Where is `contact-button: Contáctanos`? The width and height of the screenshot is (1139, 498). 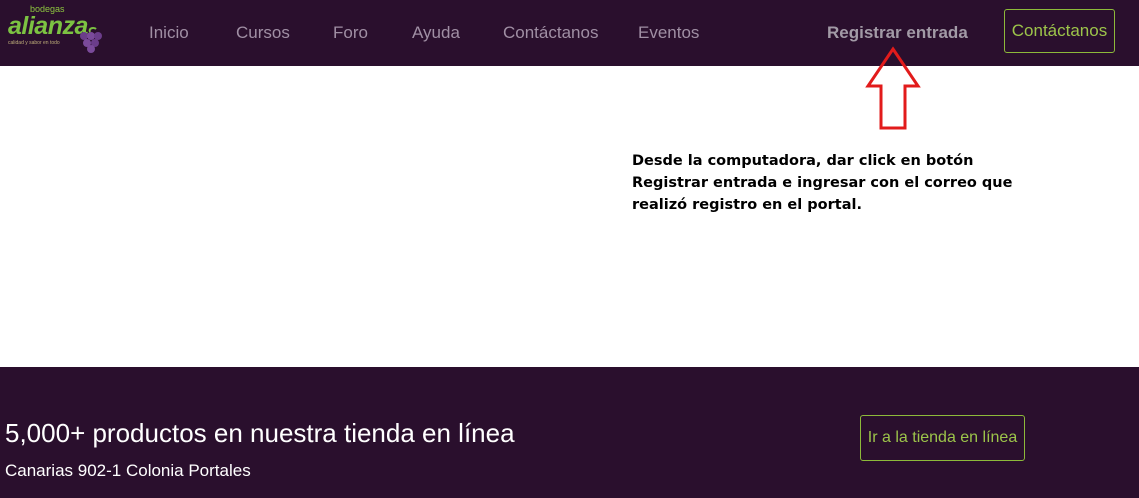
contact-button: Contáctanos is located at coordinates (1059, 31).